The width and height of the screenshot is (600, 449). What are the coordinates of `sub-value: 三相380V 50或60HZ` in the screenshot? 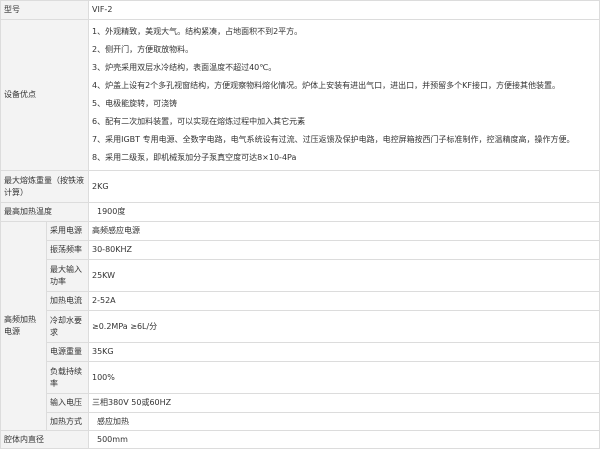 It's located at (344, 403).